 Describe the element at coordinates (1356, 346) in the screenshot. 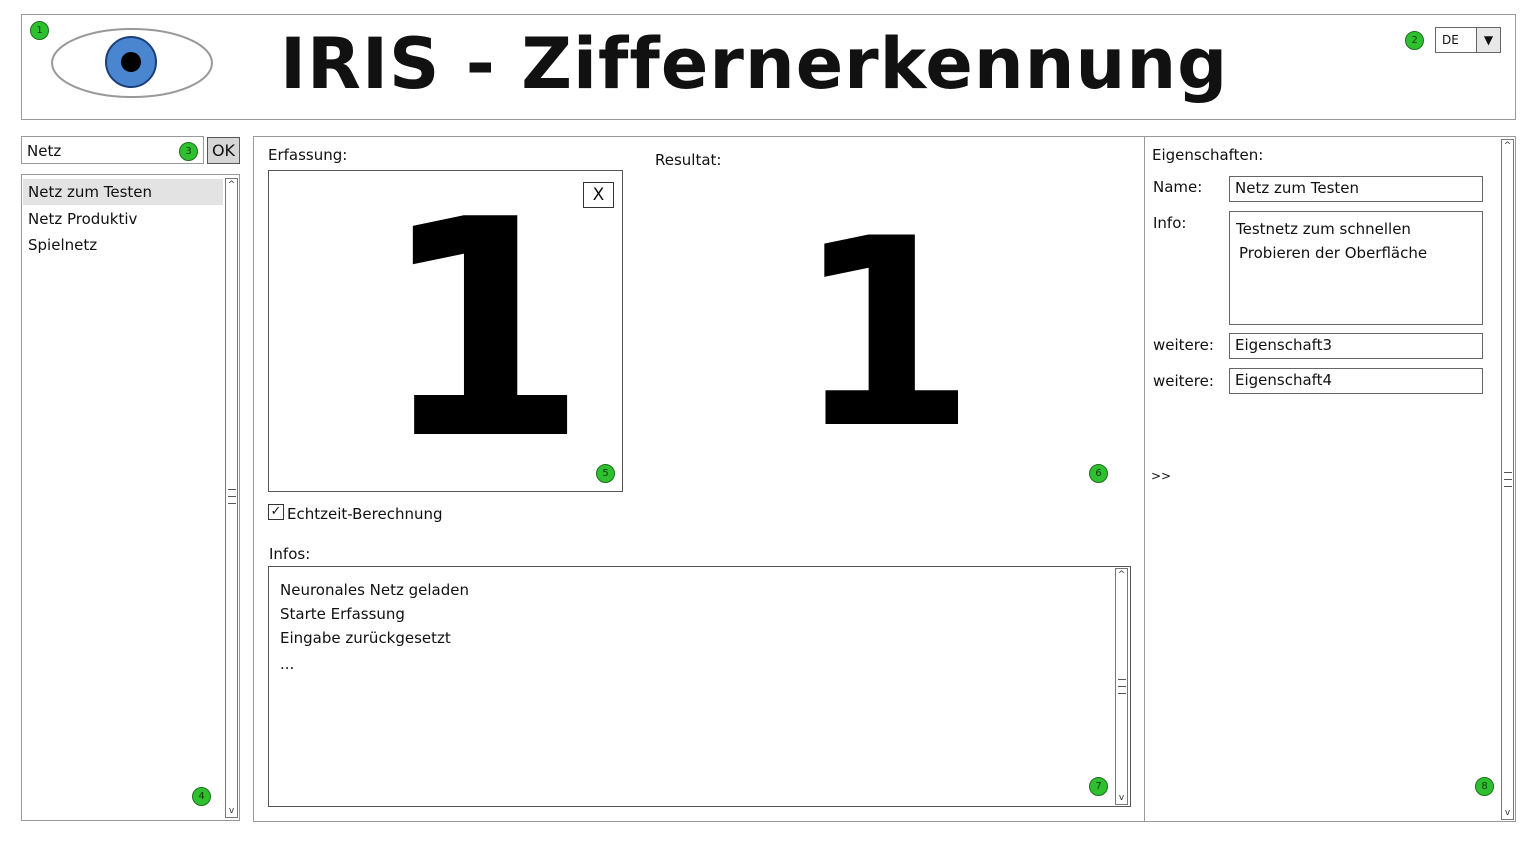

I see `more-field-1: Eigenschaft3` at that location.